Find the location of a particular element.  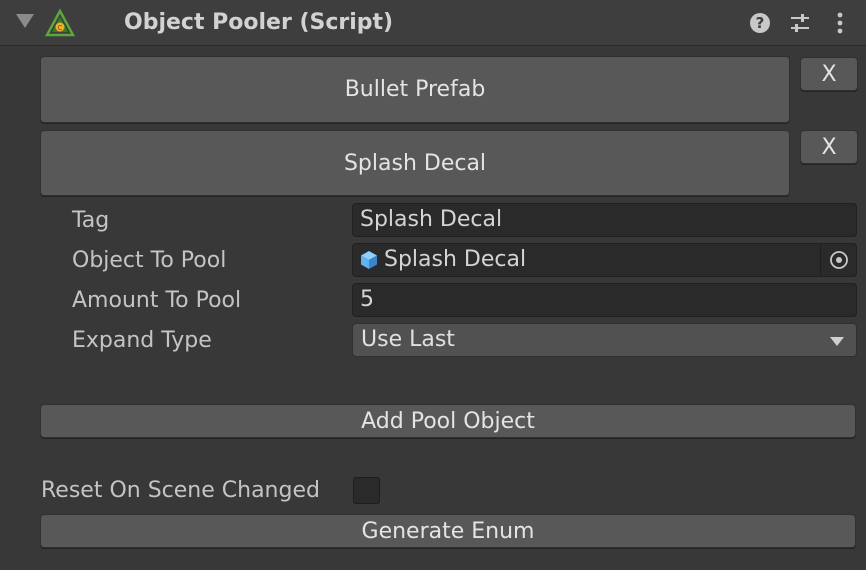

component-title: Object Pooler (Script) is located at coordinates (259, 22).